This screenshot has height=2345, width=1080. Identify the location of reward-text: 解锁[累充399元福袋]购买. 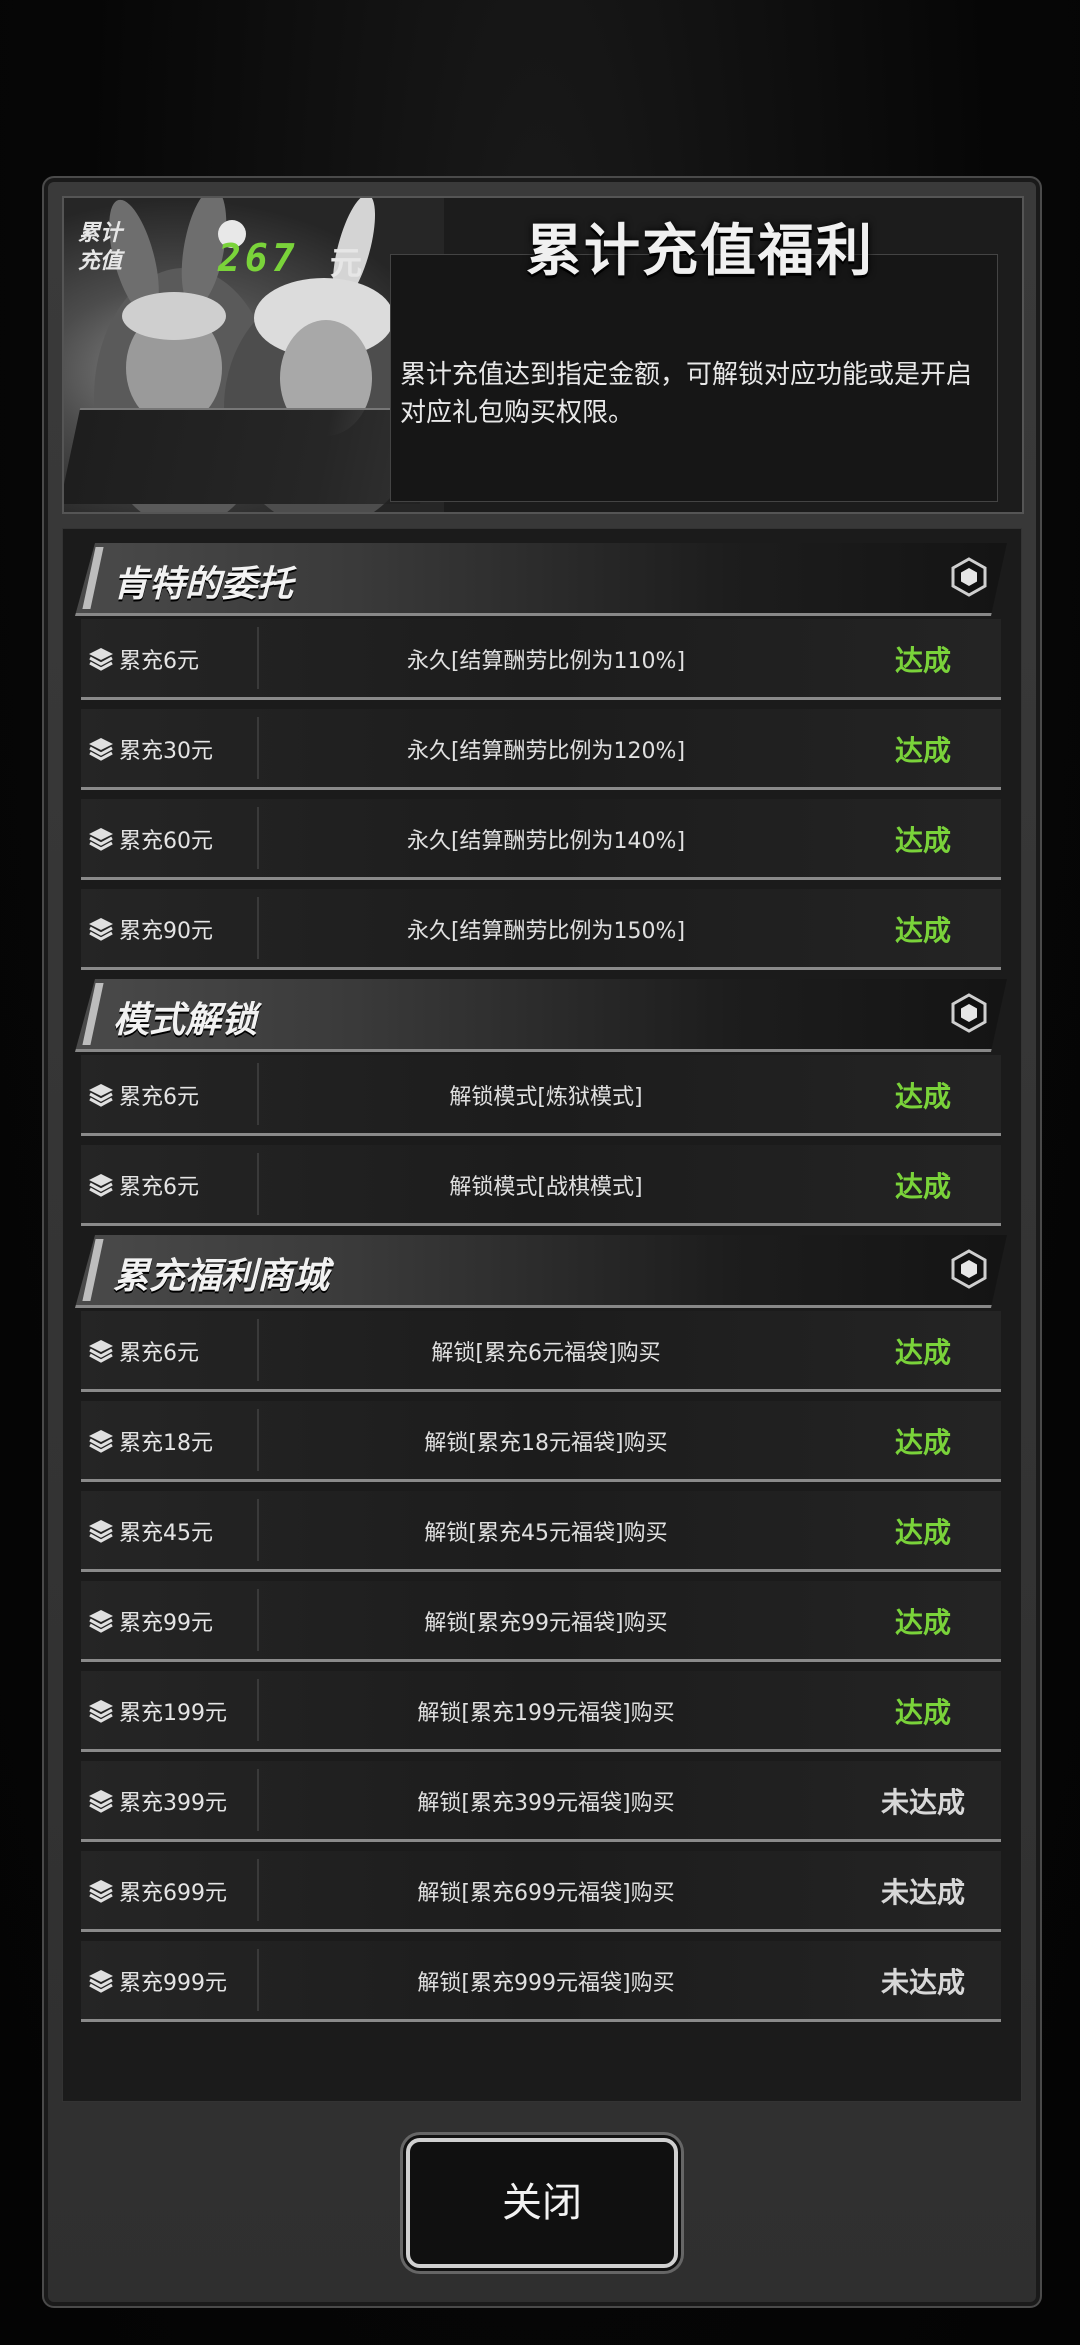
(546, 1803).